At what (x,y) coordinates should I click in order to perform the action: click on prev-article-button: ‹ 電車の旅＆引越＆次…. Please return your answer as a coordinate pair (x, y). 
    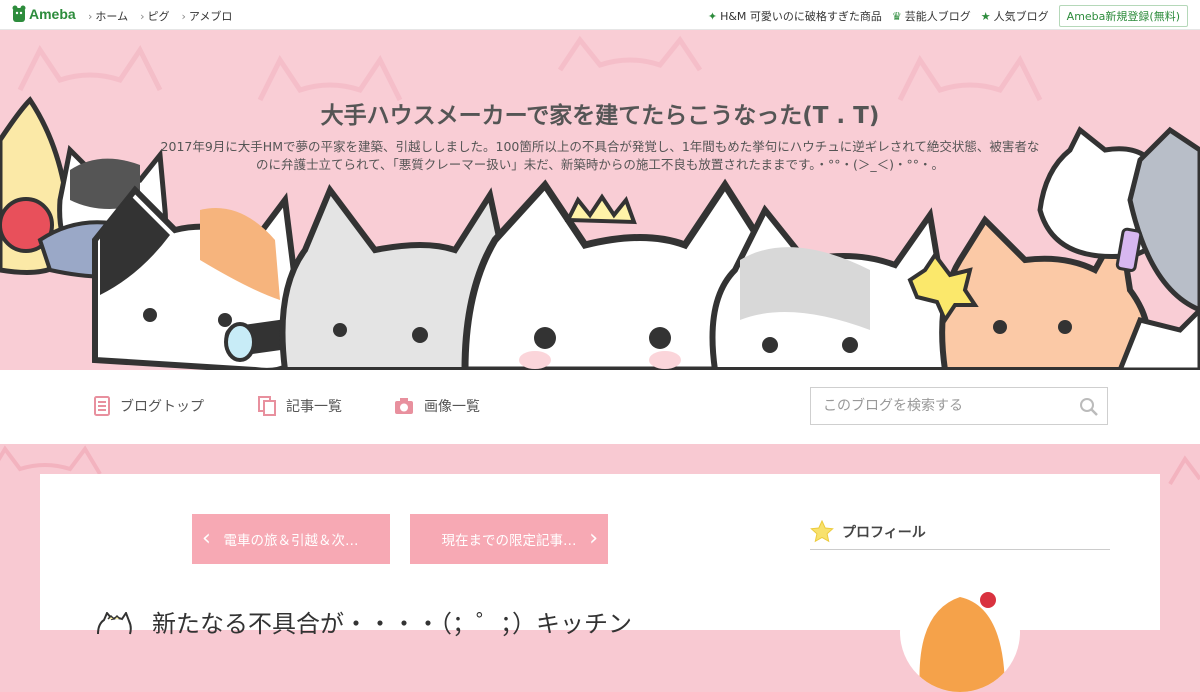
    Looking at the image, I should click on (291, 539).